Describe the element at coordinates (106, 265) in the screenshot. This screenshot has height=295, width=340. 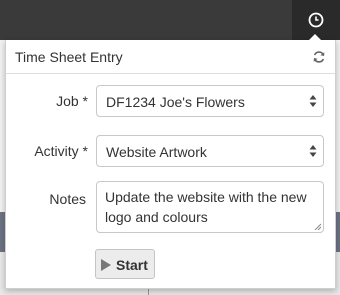
I see `play-icon` at that location.